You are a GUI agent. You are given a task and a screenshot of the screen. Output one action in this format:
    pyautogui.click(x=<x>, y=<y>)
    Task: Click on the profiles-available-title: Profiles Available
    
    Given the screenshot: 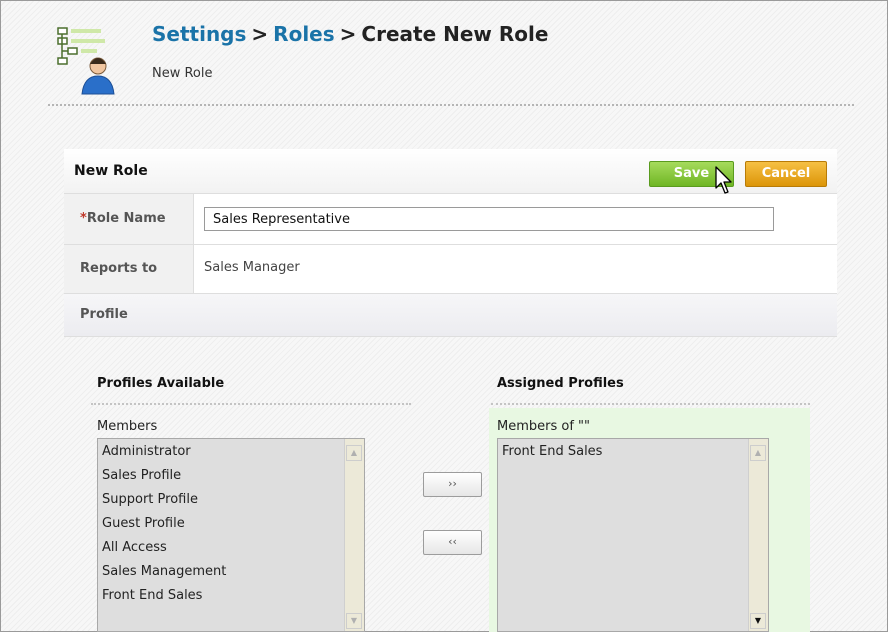 What is the action you would take?
    pyautogui.click(x=161, y=383)
    